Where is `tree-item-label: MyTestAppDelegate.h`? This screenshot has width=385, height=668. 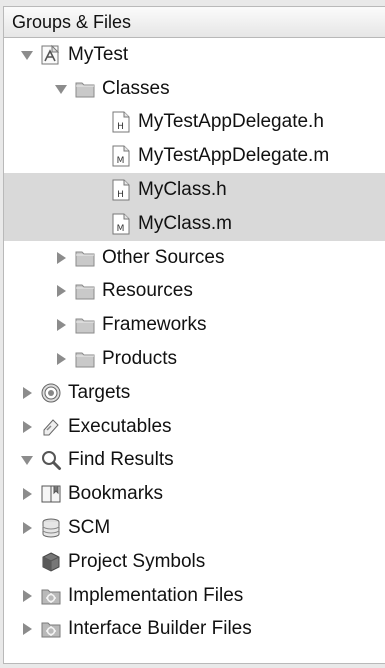
tree-item-label: MyTestAppDelegate.h is located at coordinates (231, 122).